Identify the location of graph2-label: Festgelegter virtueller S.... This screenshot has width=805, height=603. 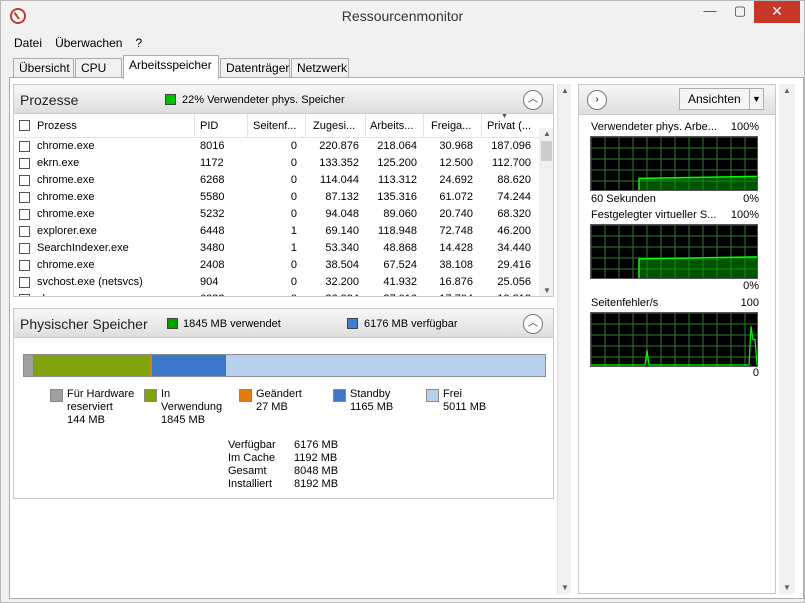
(654, 215).